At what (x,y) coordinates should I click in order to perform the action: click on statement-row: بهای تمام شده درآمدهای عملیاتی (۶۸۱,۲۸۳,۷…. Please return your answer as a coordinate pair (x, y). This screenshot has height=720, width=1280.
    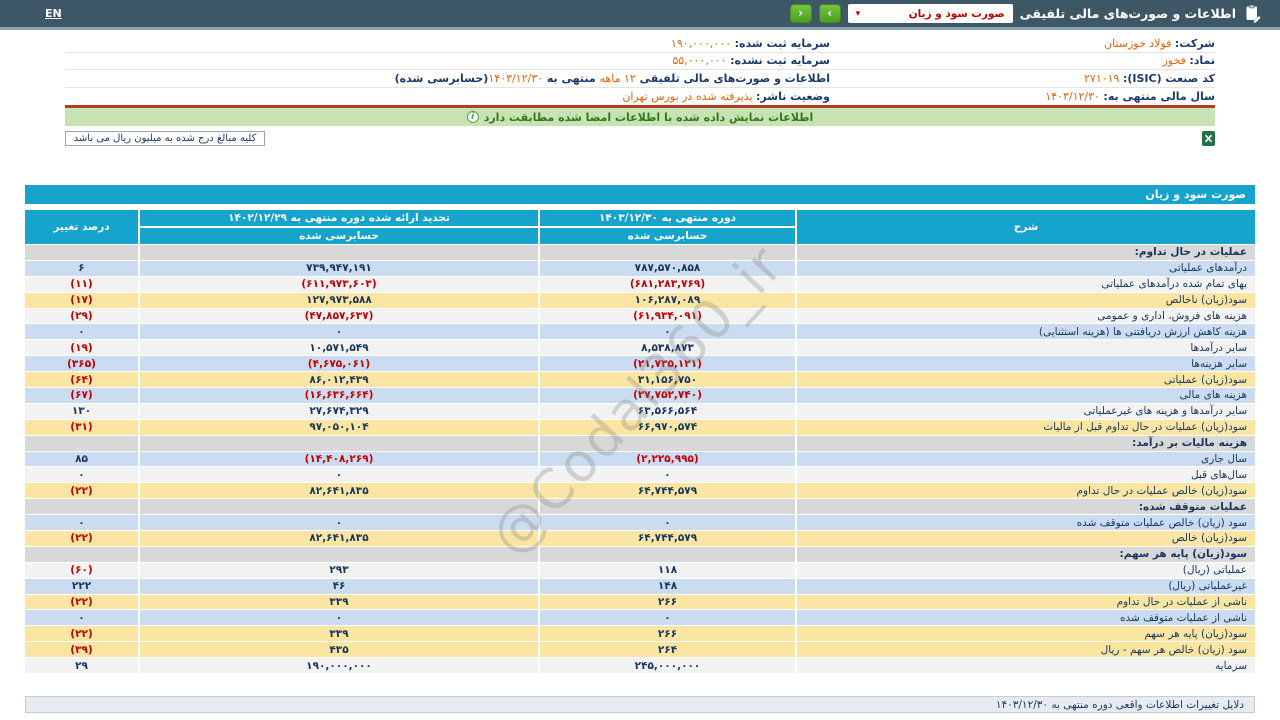
    Looking at the image, I should click on (640, 284).